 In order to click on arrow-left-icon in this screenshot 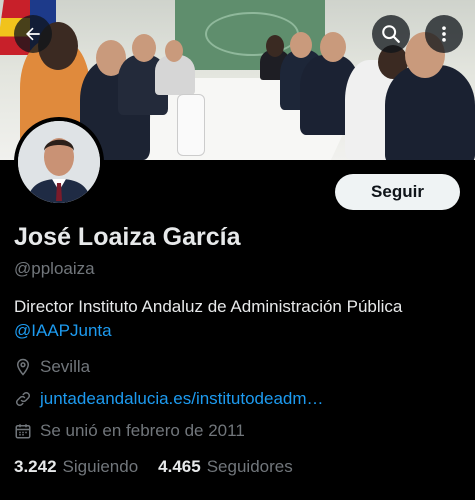, I will do `click(33, 34)`.